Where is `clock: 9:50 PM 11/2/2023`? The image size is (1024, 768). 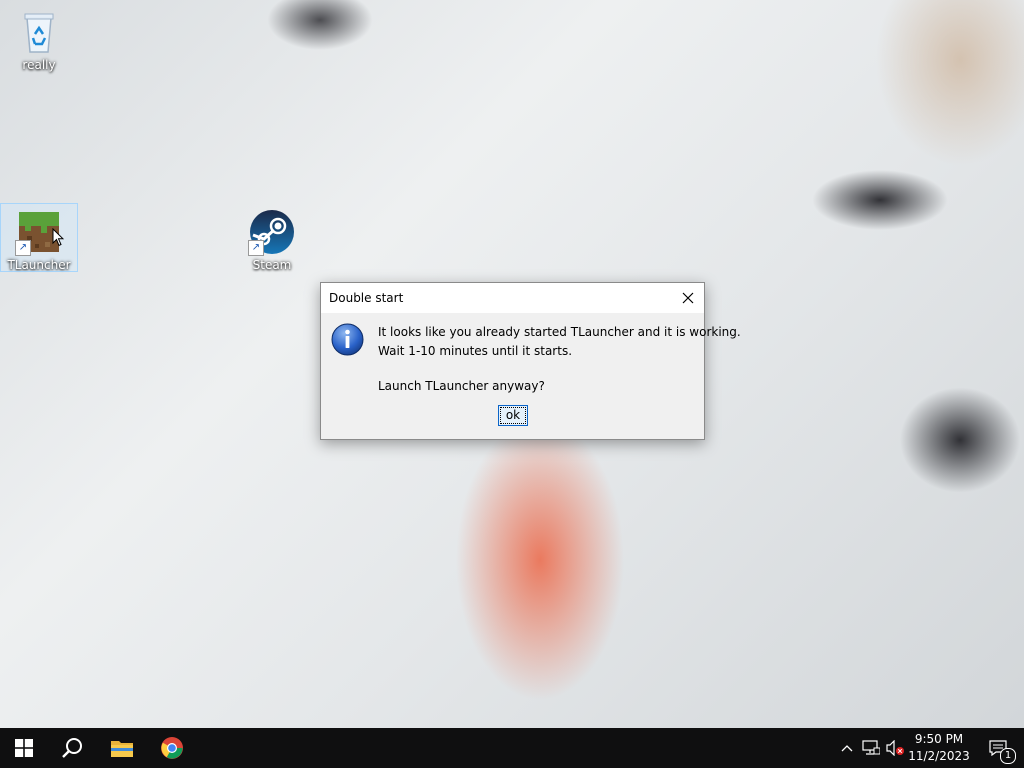
clock: 9:50 PM 11/2/2023 is located at coordinates (939, 748).